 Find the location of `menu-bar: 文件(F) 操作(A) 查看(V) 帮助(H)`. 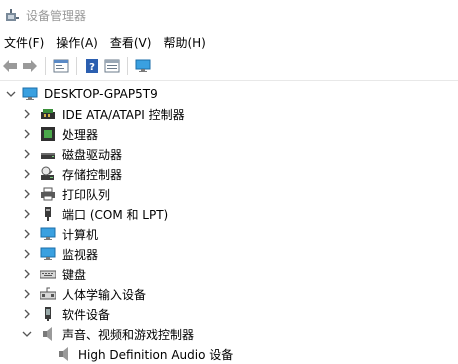

menu-bar: 文件(F) 操作(A) 查看(V) 帮助(H) is located at coordinates (229, 42).